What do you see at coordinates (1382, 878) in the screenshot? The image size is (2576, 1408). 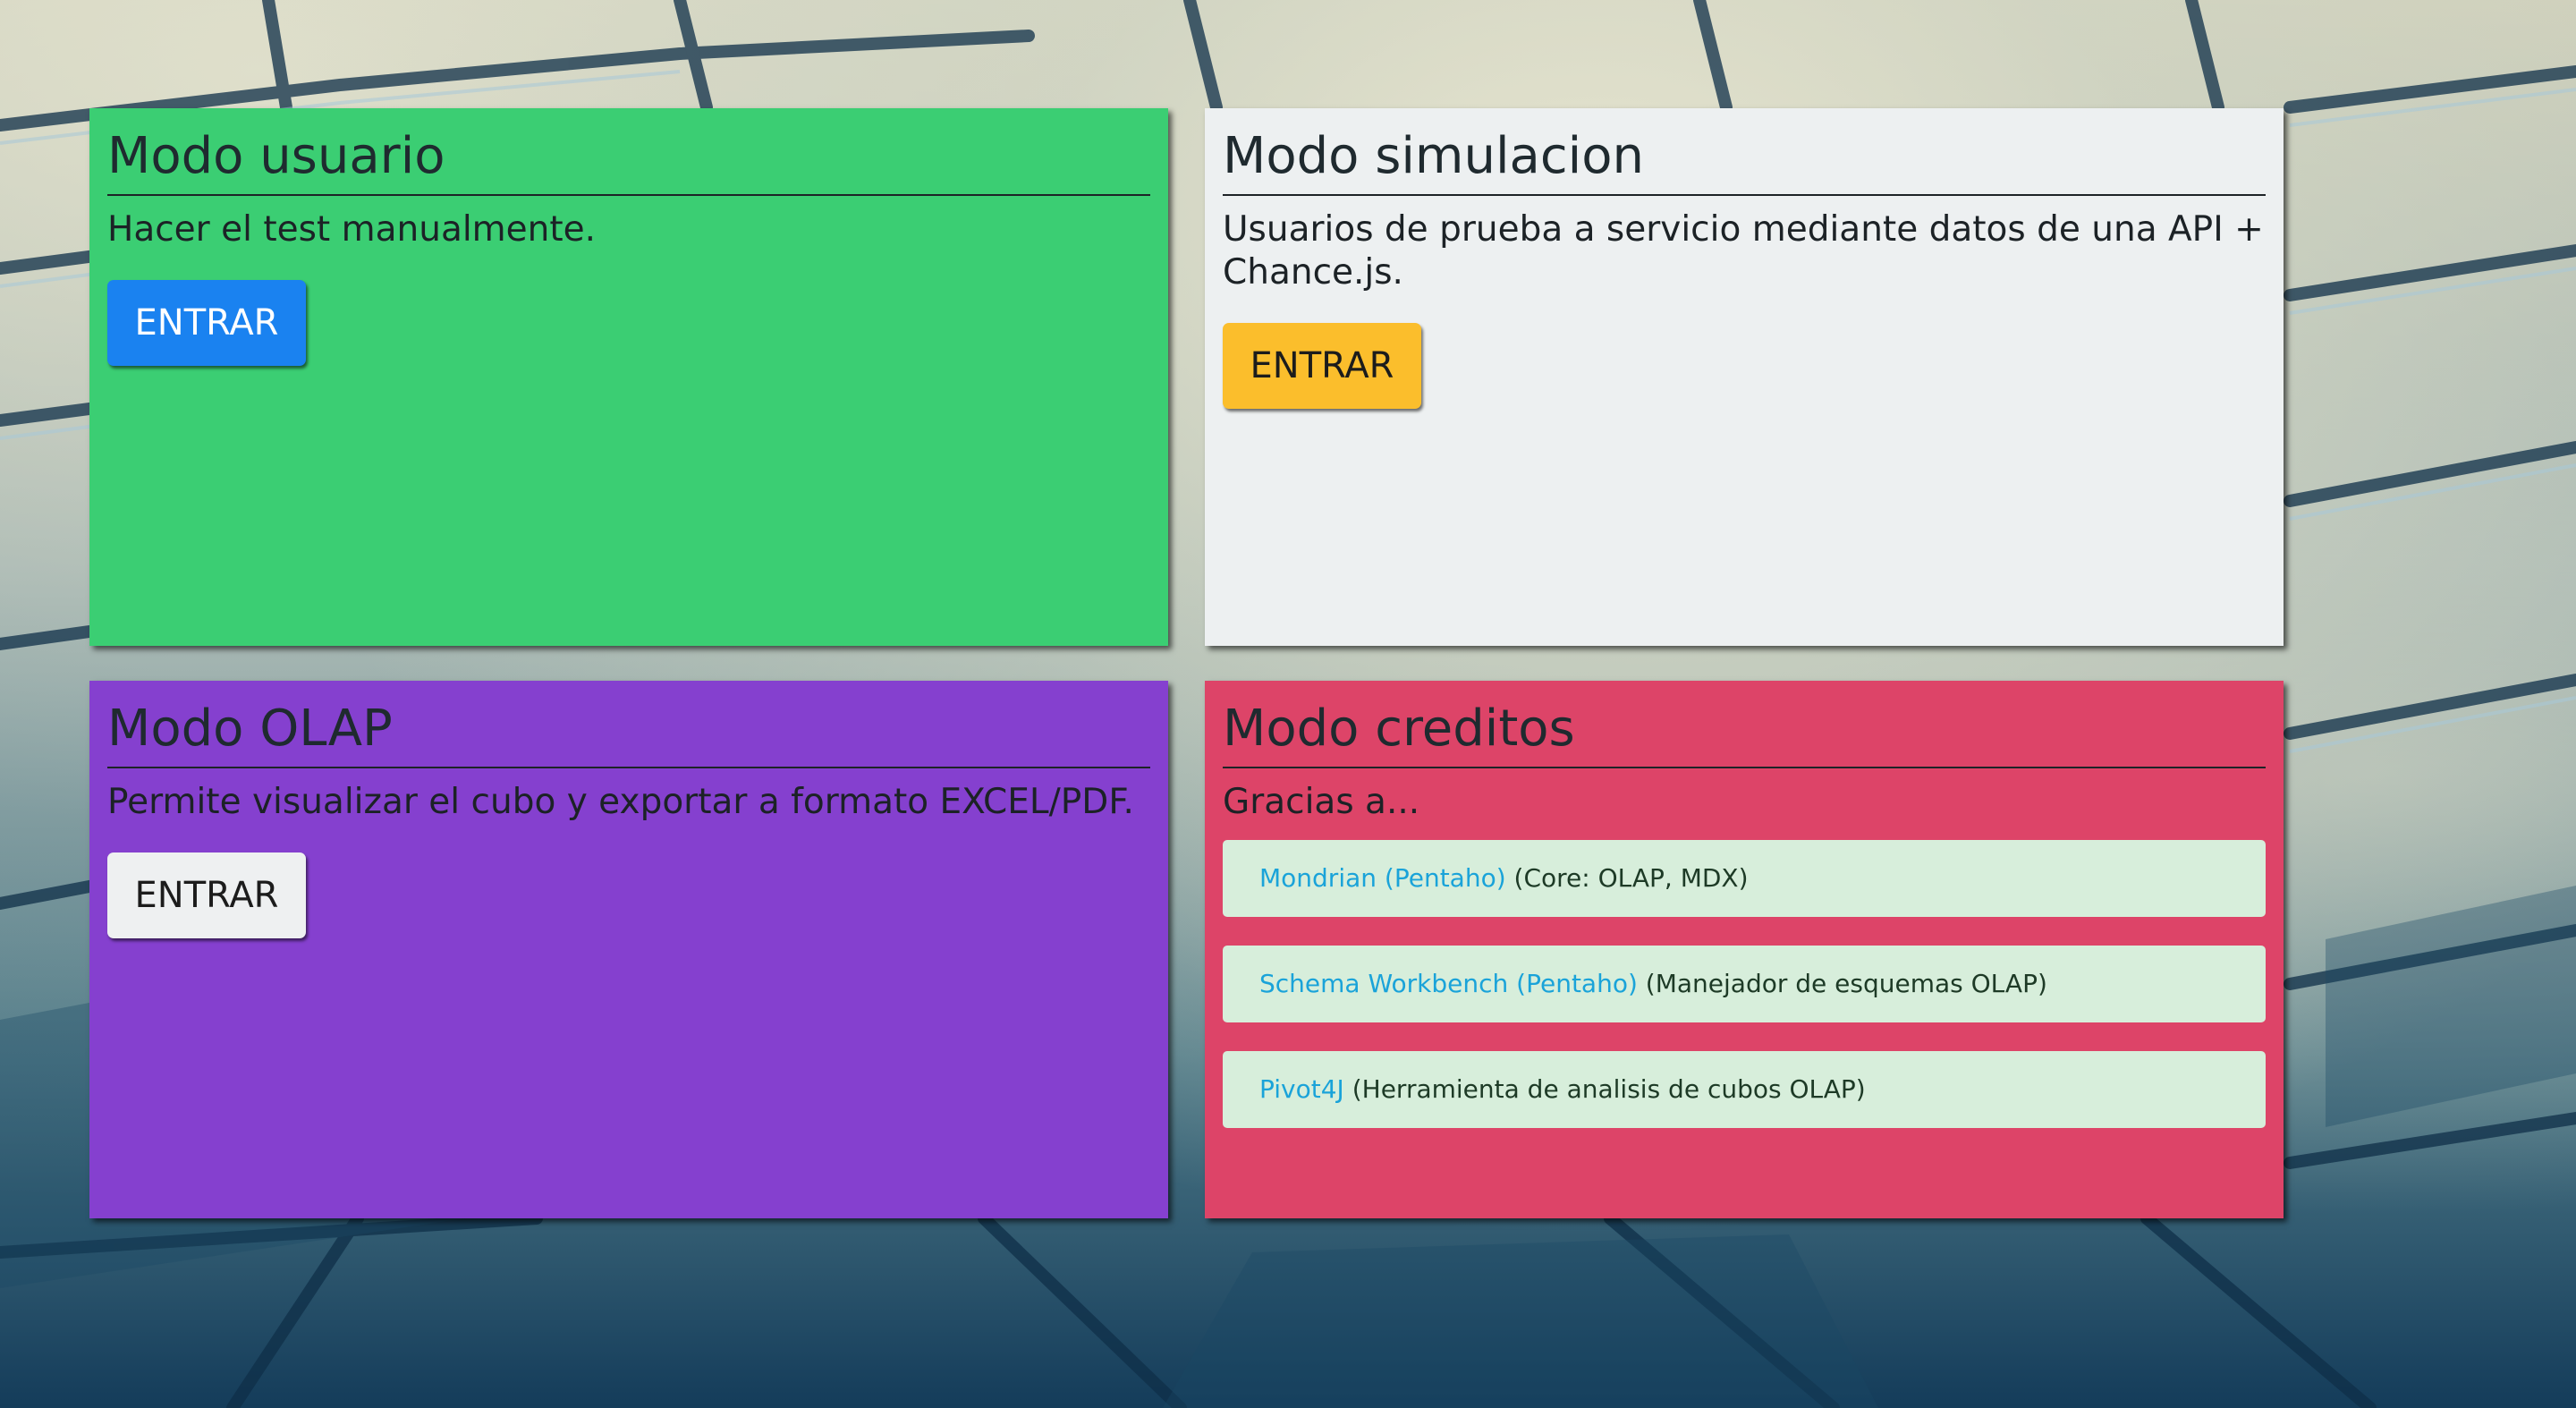 I see `credit-link-mondrian: Mondrian (Pentaho)` at bounding box center [1382, 878].